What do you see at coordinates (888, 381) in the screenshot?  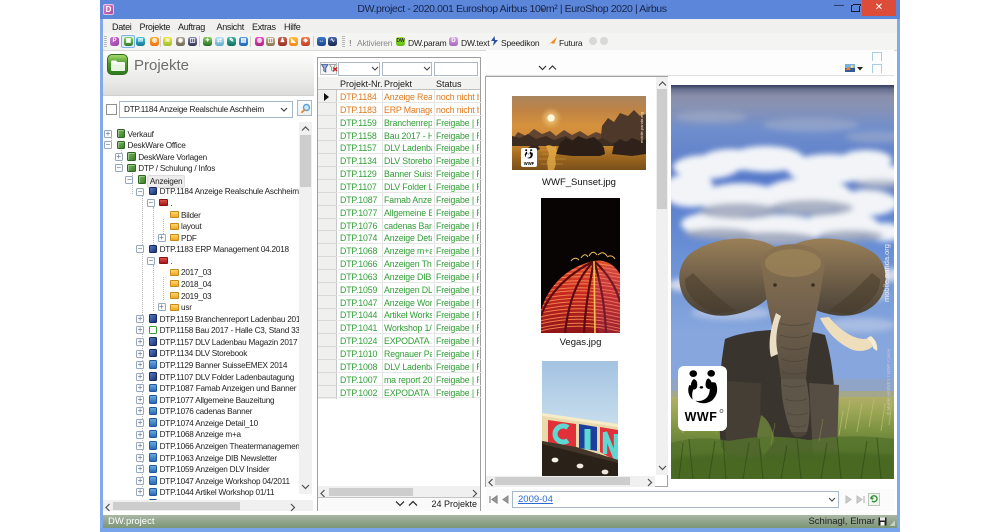 I see `svg-text: © Martin HARVEY / WWF-Canon` at bounding box center [888, 381].